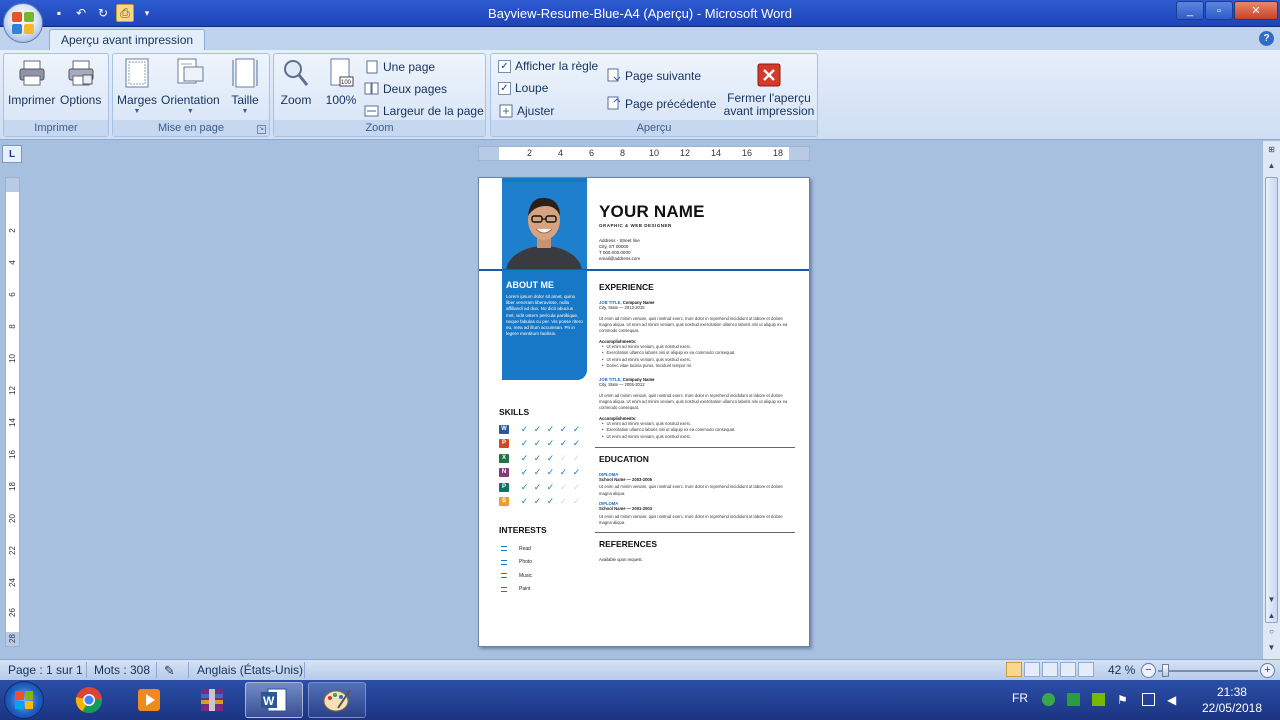  I want to click on full-screen-view-icon, so click(1032, 669).